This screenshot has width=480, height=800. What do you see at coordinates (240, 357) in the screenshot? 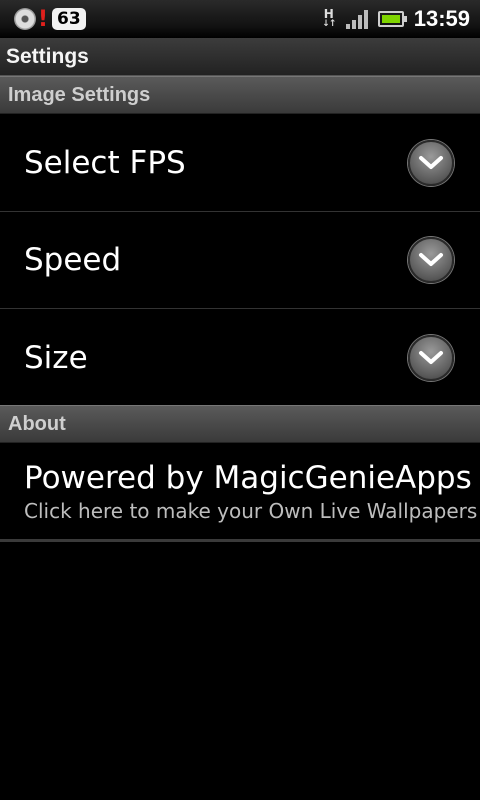
I see `setting-size: Size` at bounding box center [240, 357].